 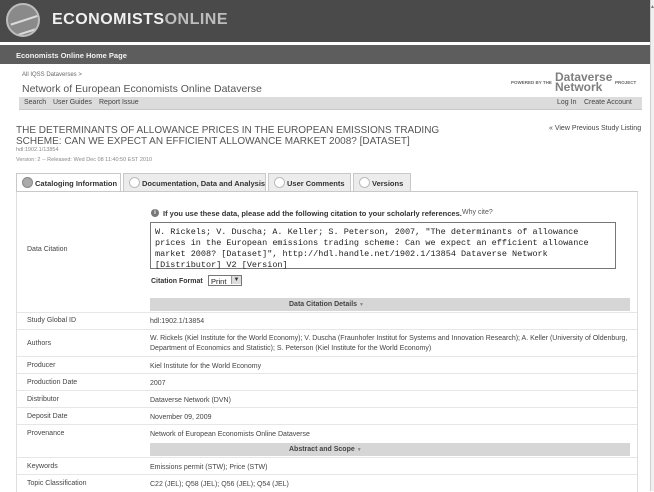 What do you see at coordinates (388, 183) in the screenshot?
I see `tab-label: Versions` at bounding box center [388, 183].